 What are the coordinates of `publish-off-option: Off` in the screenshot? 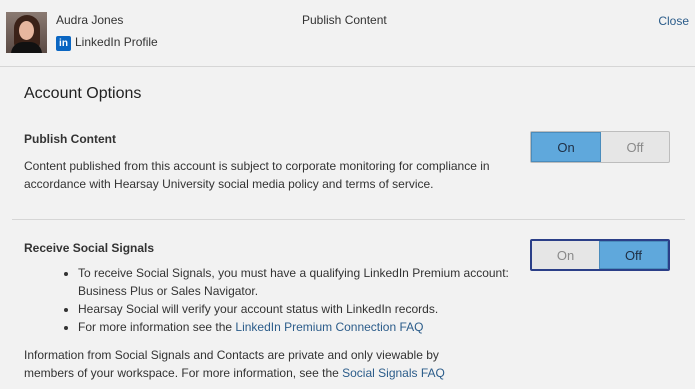 It's located at (635, 147).